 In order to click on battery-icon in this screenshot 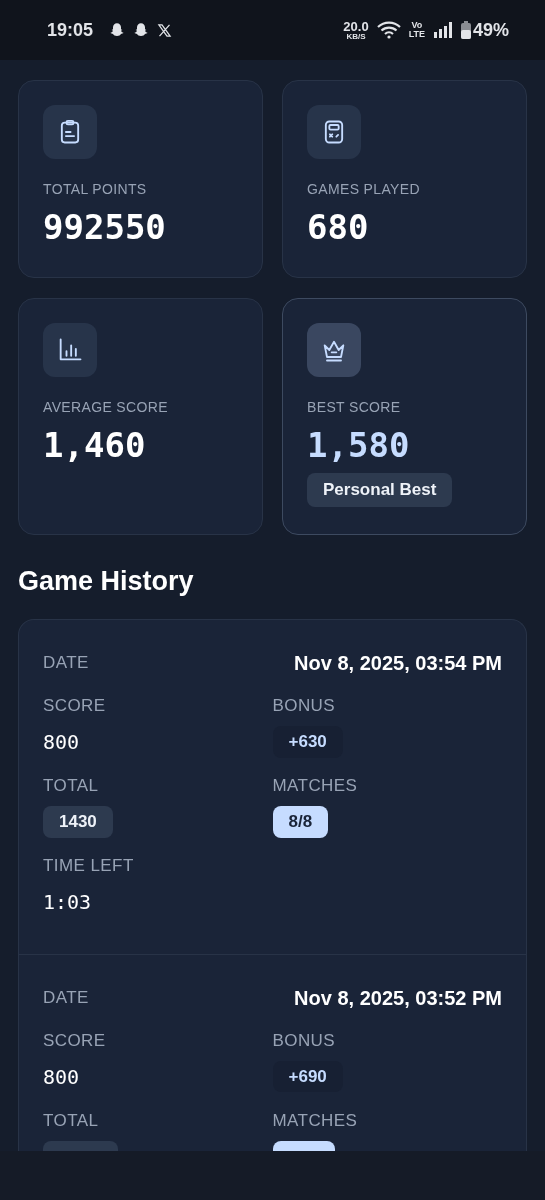, I will do `click(465, 30)`.